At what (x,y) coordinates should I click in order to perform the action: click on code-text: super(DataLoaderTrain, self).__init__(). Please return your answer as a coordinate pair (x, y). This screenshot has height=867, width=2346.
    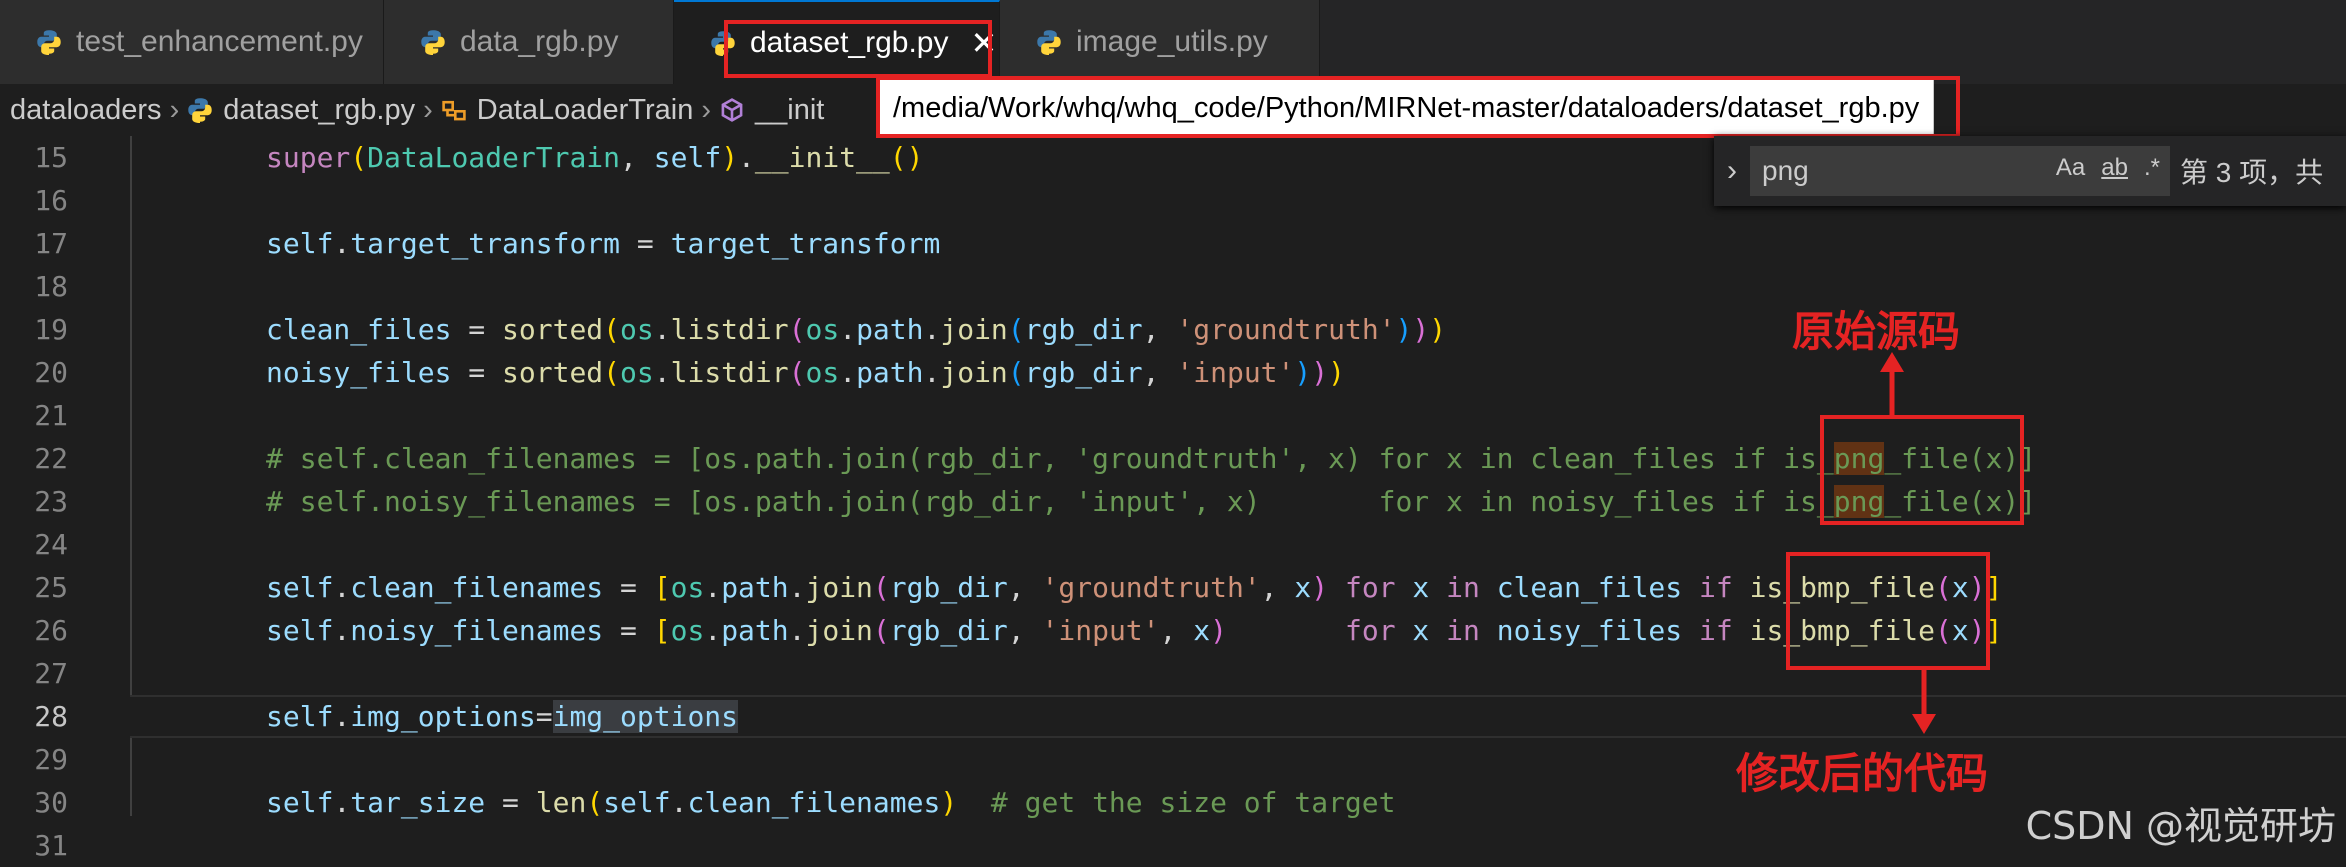
    Looking at the image, I should click on (595, 157).